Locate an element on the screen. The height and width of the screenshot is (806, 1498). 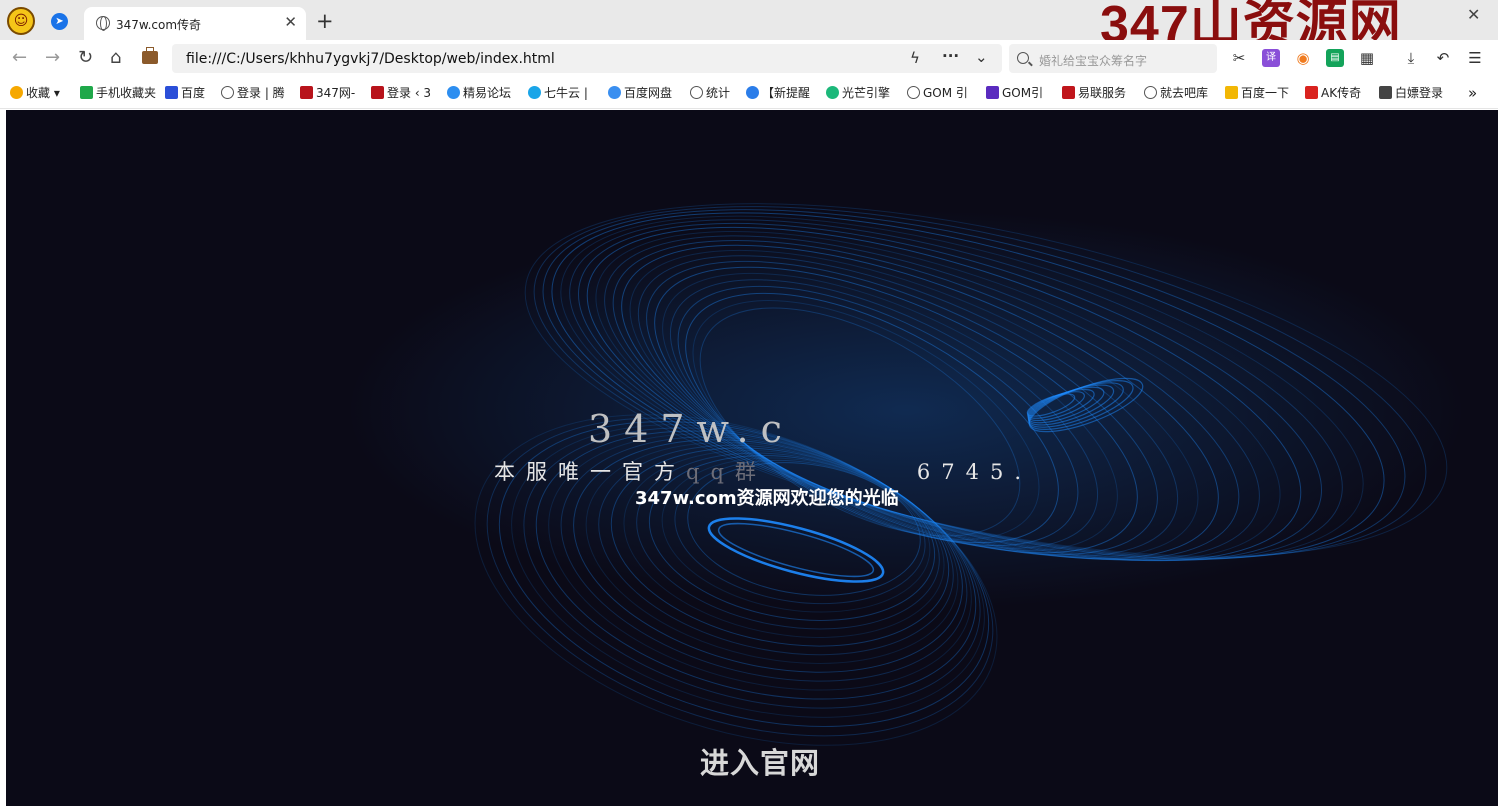
tab-title: 347w.com传奇 is located at coordinates (159, 25).